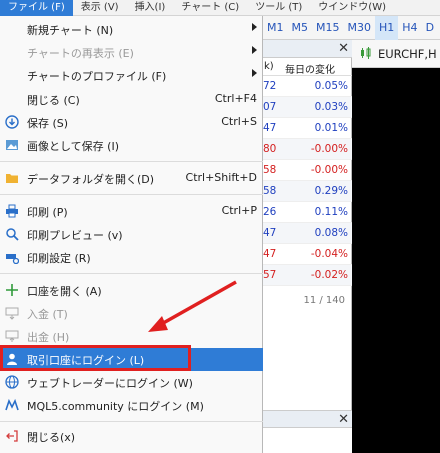 This screenshot has width=440, height=453. What do you see at coordinates (12, 436) in the screenshot?
I see `exit-icon` at bounding box center [12, 436].